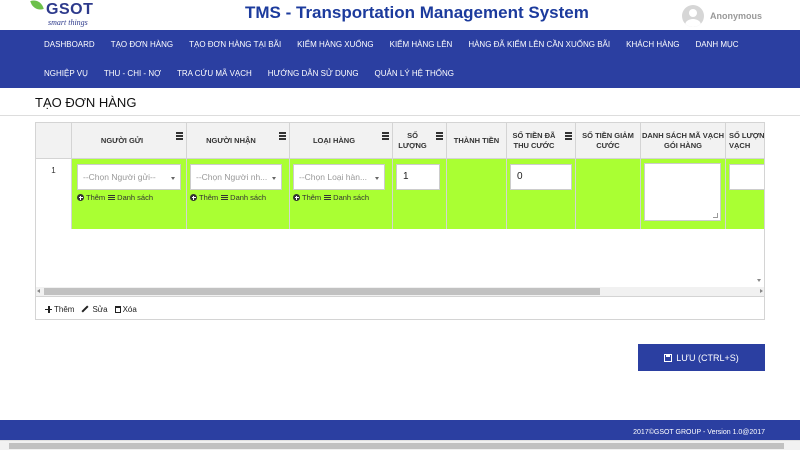 The image size is (800, 450). What do you see at coordinates (37, 6) in the screenshot?
I see `leaf-icon` at bounding box center [37, 6].